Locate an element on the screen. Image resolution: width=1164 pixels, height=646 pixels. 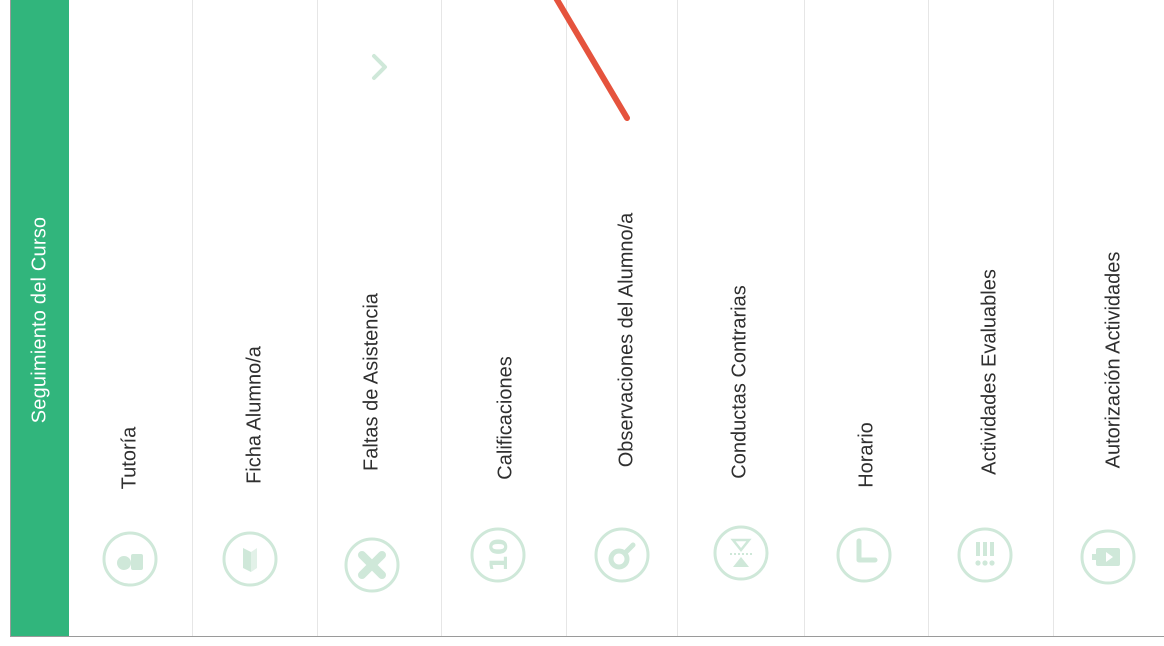
observaciones-icon is located at coordinates (622, 555).